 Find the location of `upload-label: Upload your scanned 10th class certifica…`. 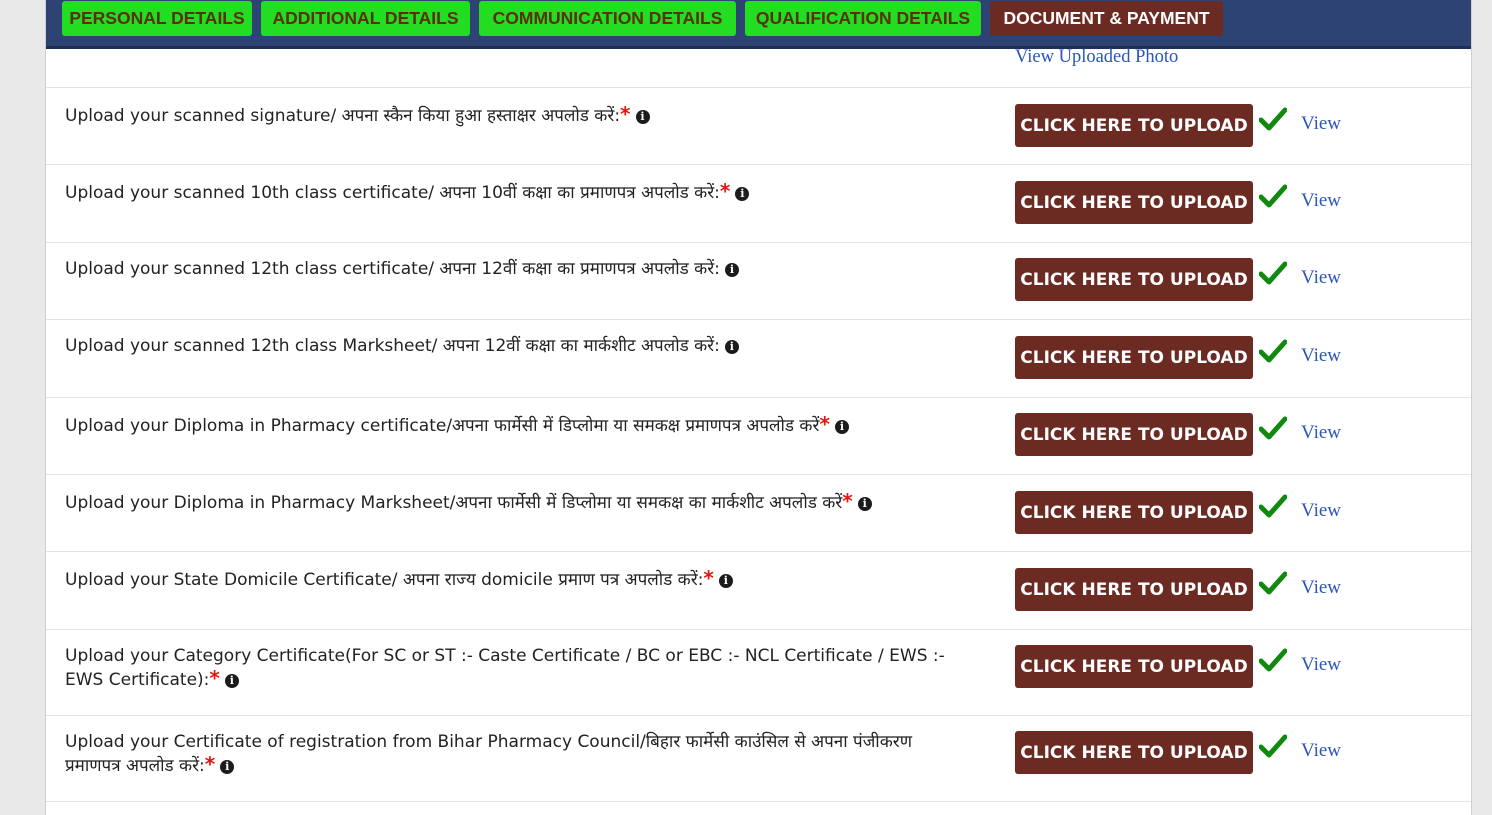

upload-label: Upload your scanned 10th class certifica… is located at coordinates (505, 192).